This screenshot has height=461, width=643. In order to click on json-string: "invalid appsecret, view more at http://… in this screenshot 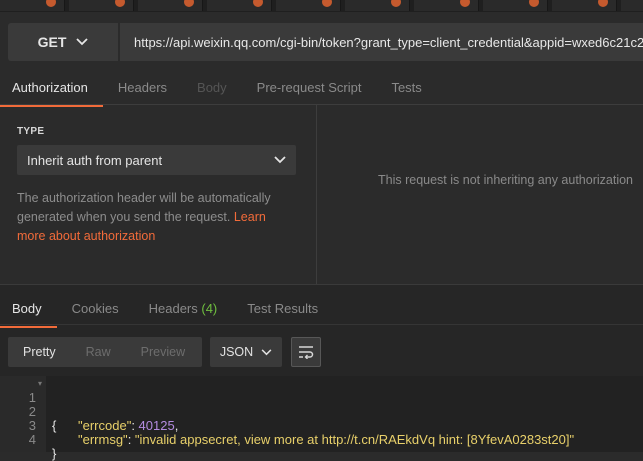, I will do `click(354, 439)`.